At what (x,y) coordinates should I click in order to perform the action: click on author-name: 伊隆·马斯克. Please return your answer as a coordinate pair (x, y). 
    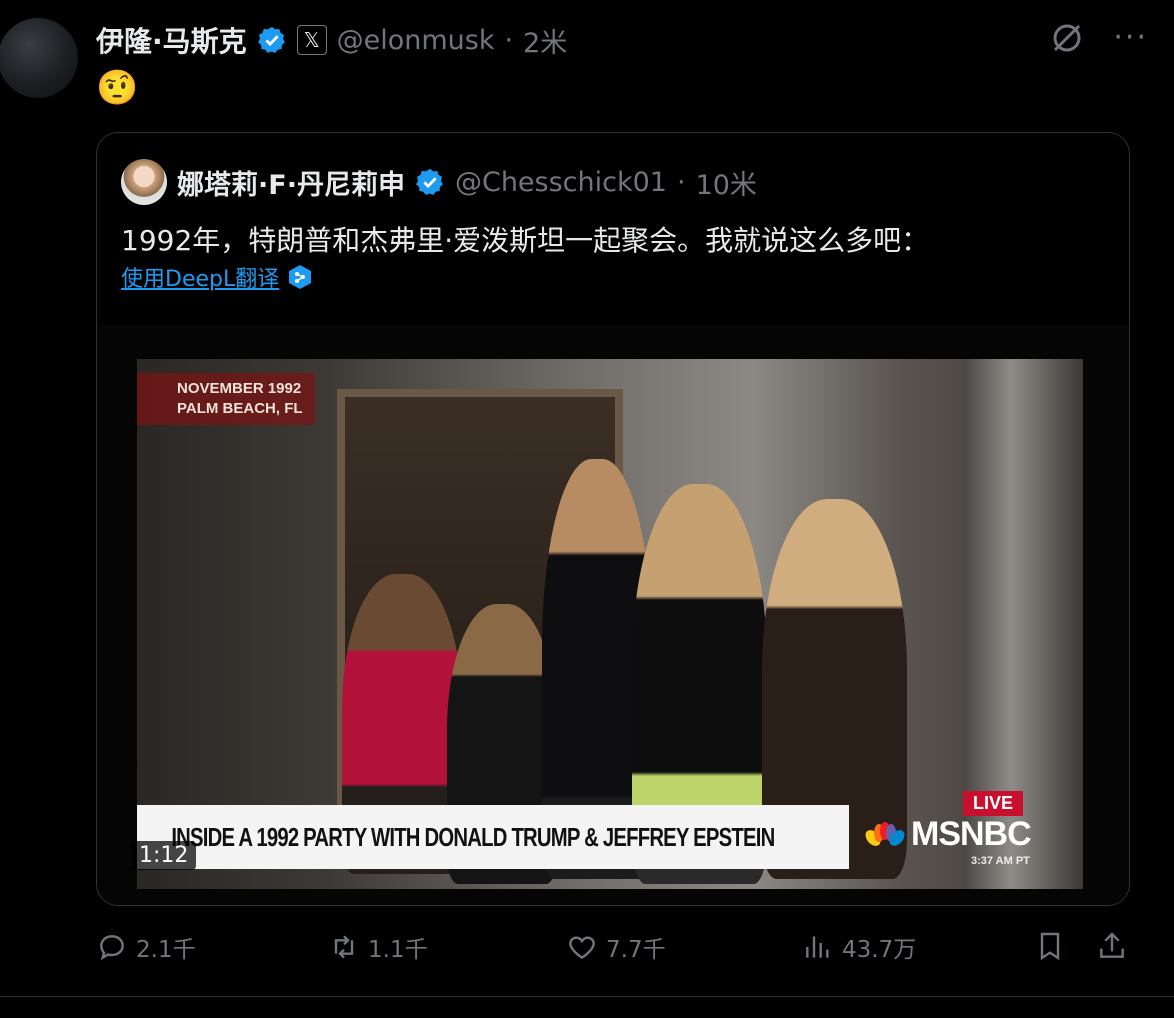
    Looking at the image, I should click on (171, 40).